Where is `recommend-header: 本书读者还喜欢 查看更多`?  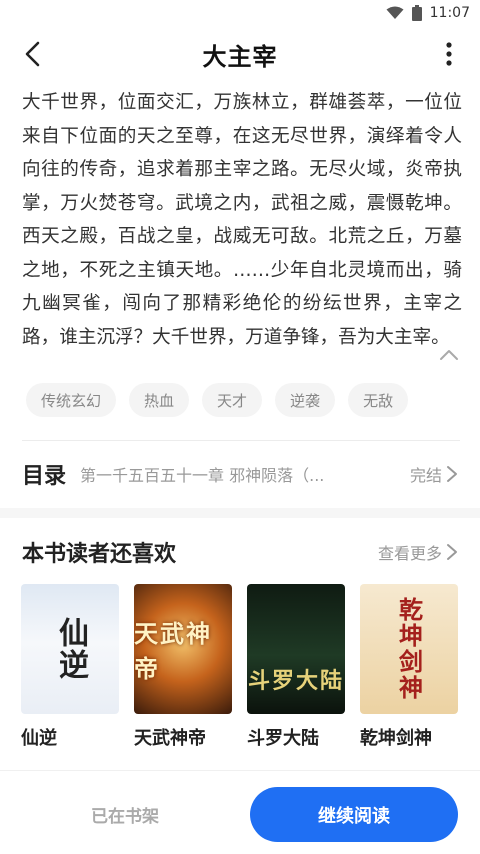
recommend-header: 本书读者还喜欢 查看更多 is located at coordinates (241, 552).